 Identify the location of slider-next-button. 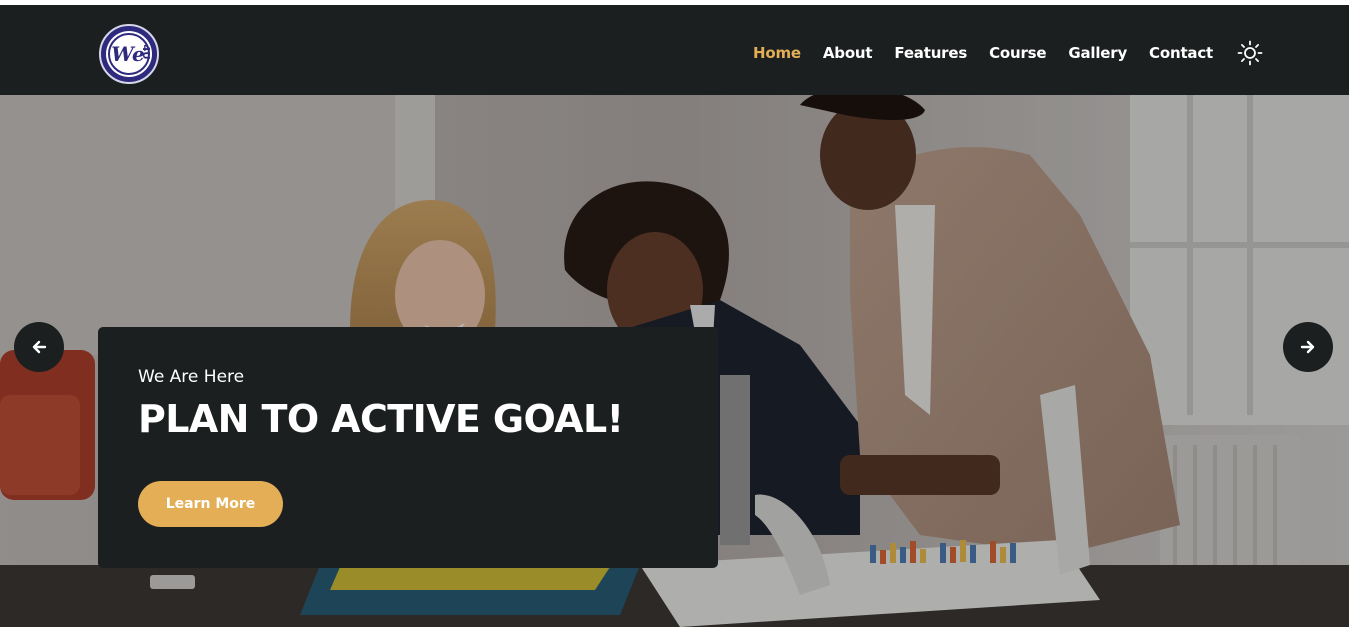
(1308, 347).